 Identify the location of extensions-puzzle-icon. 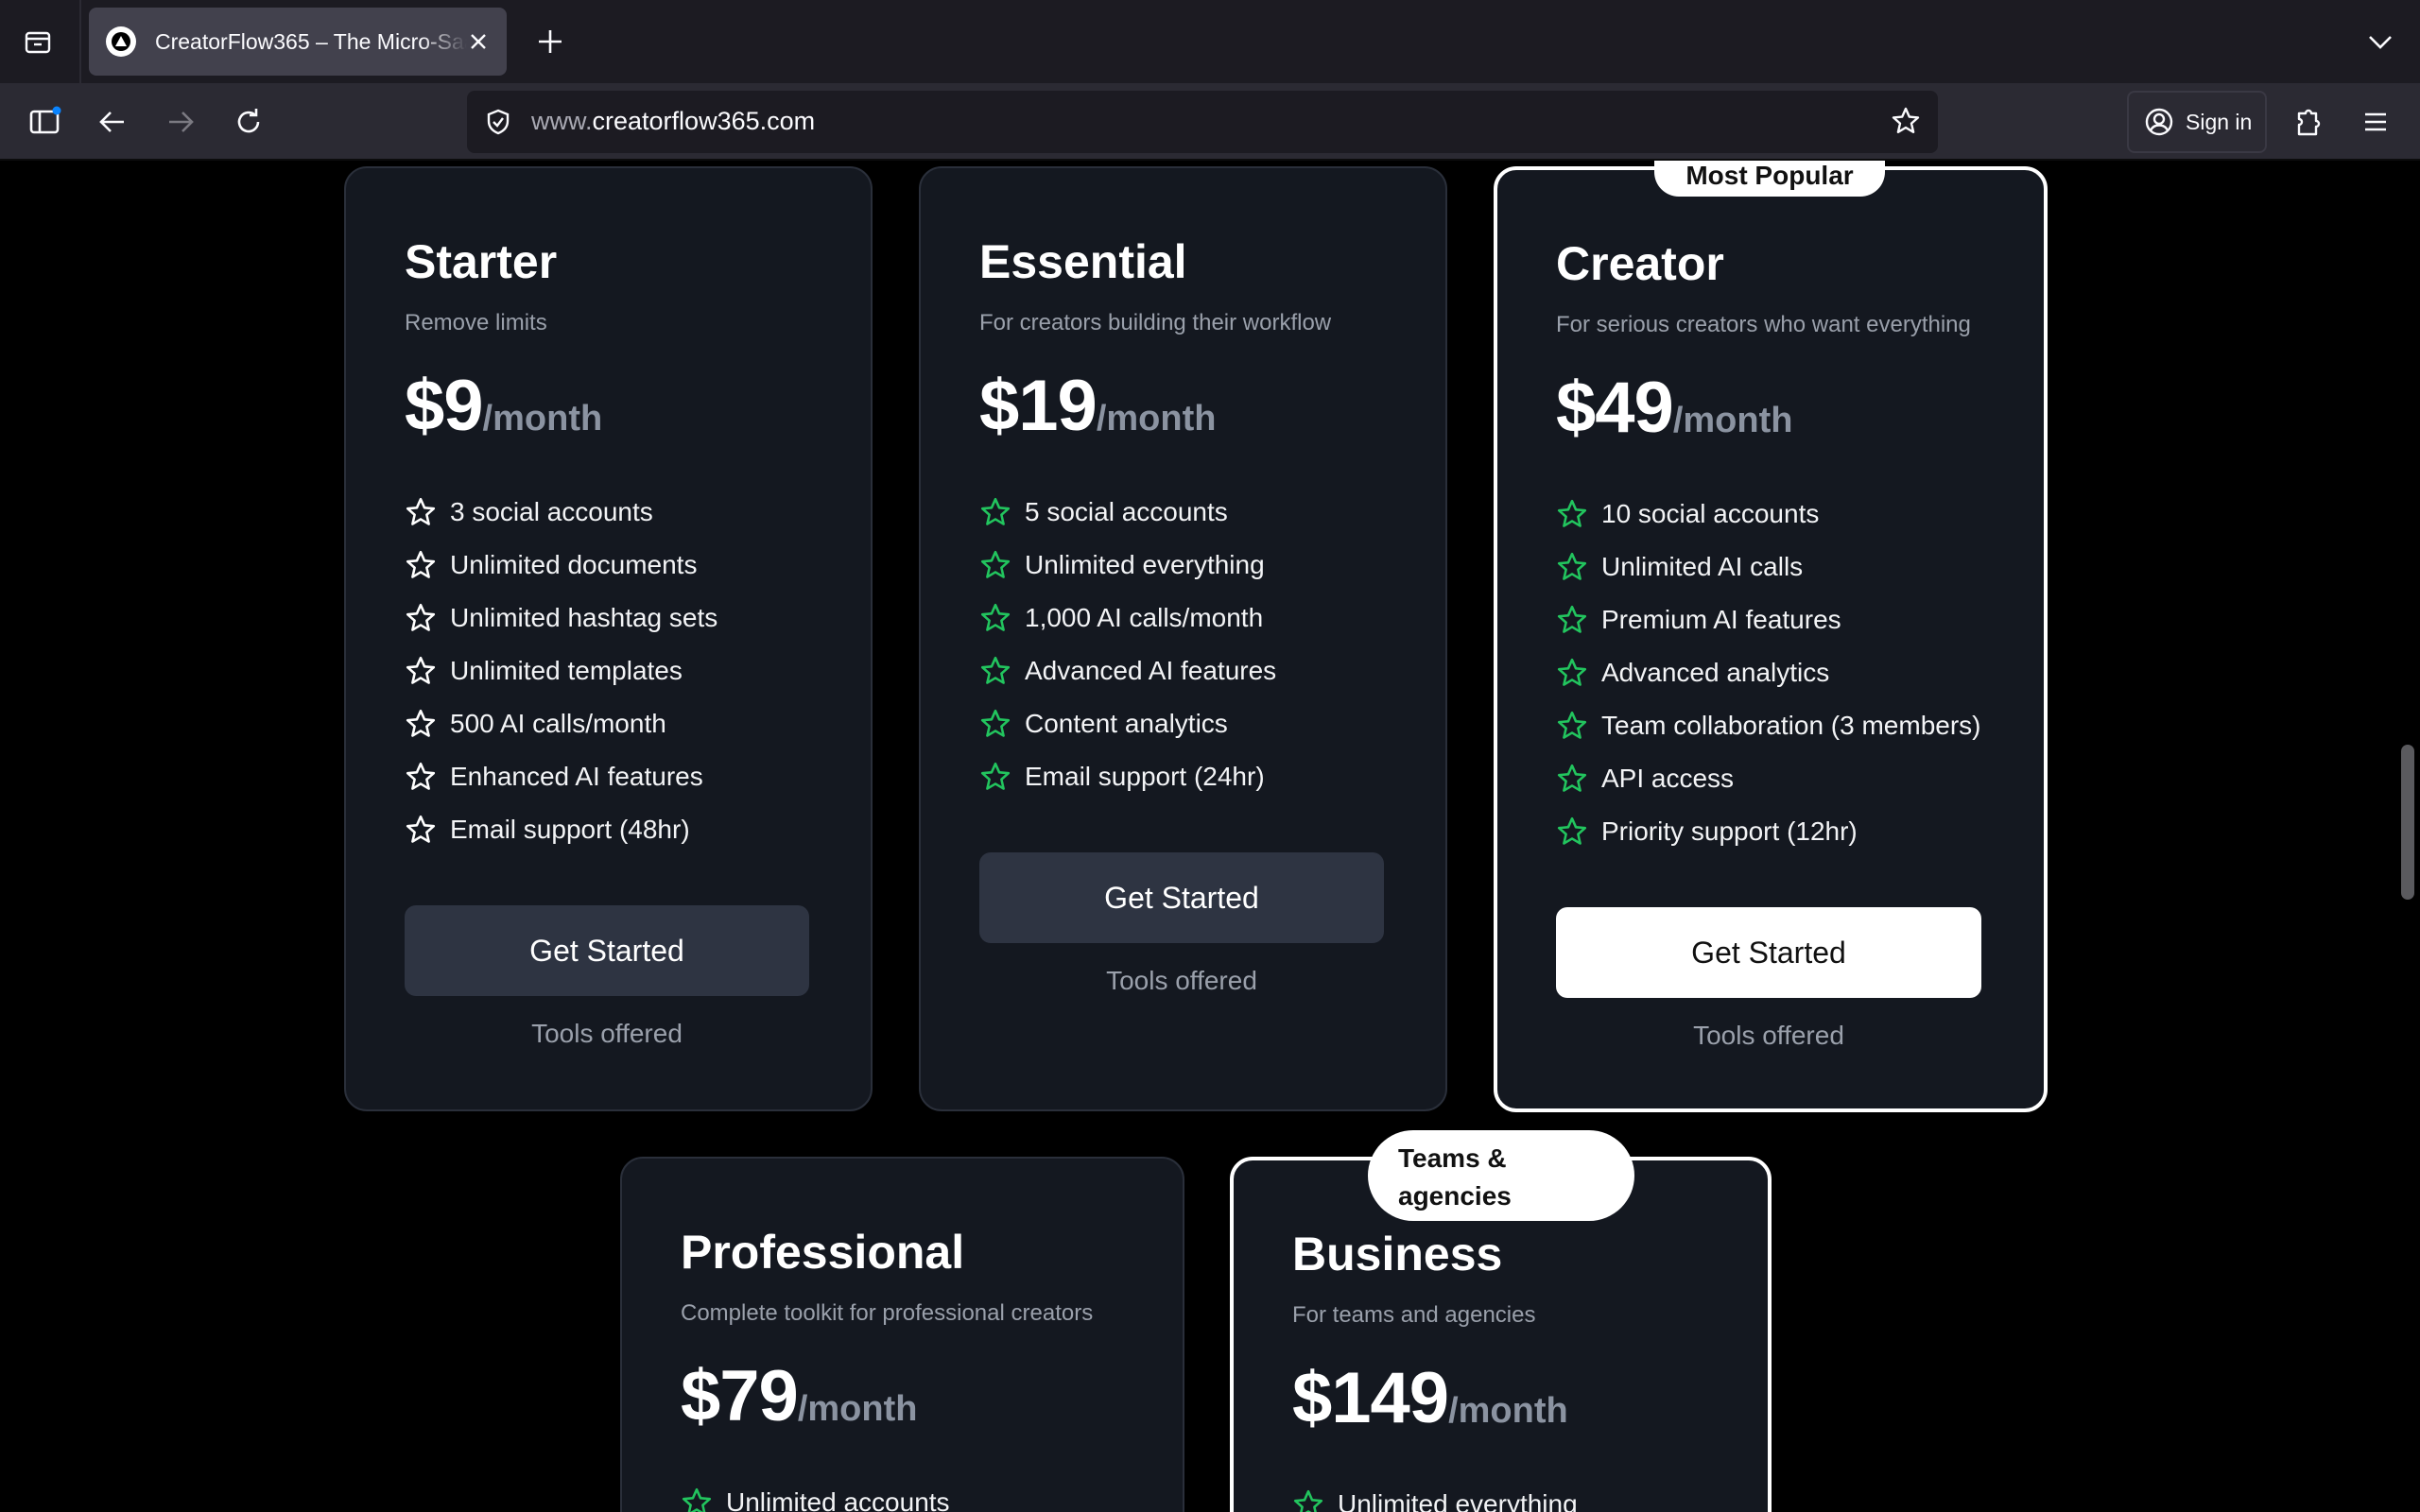
(2307, 122).